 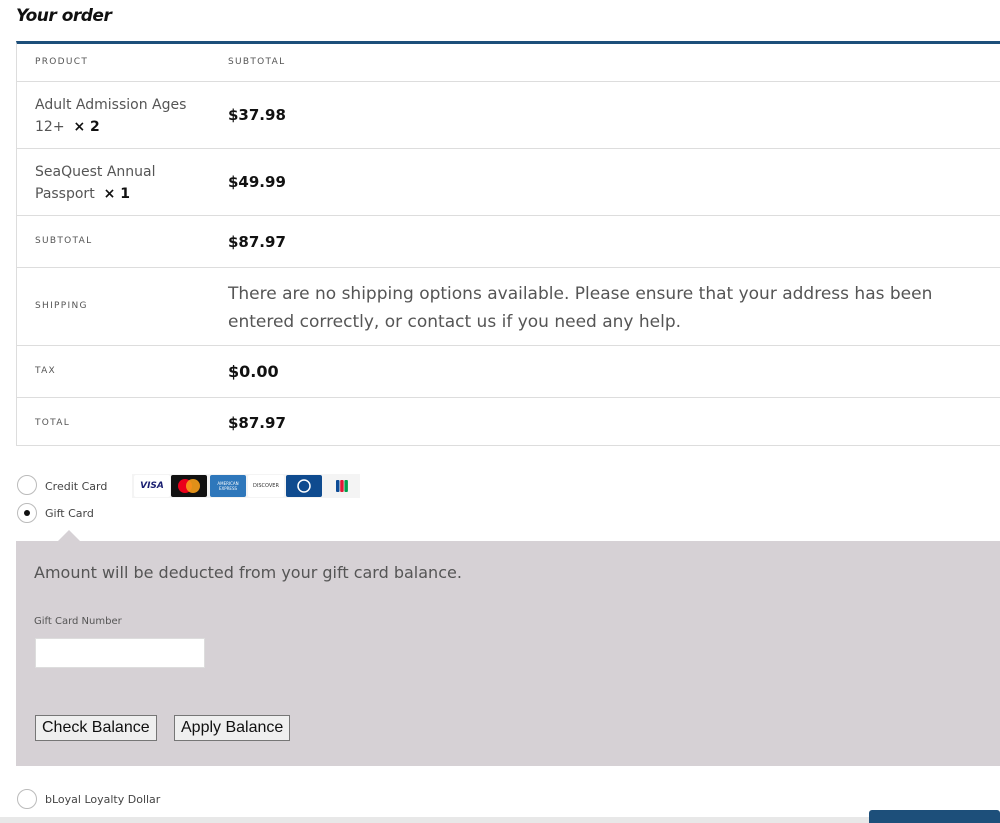 I want to click on tax-label: TAX, so click(x=46, y=371).